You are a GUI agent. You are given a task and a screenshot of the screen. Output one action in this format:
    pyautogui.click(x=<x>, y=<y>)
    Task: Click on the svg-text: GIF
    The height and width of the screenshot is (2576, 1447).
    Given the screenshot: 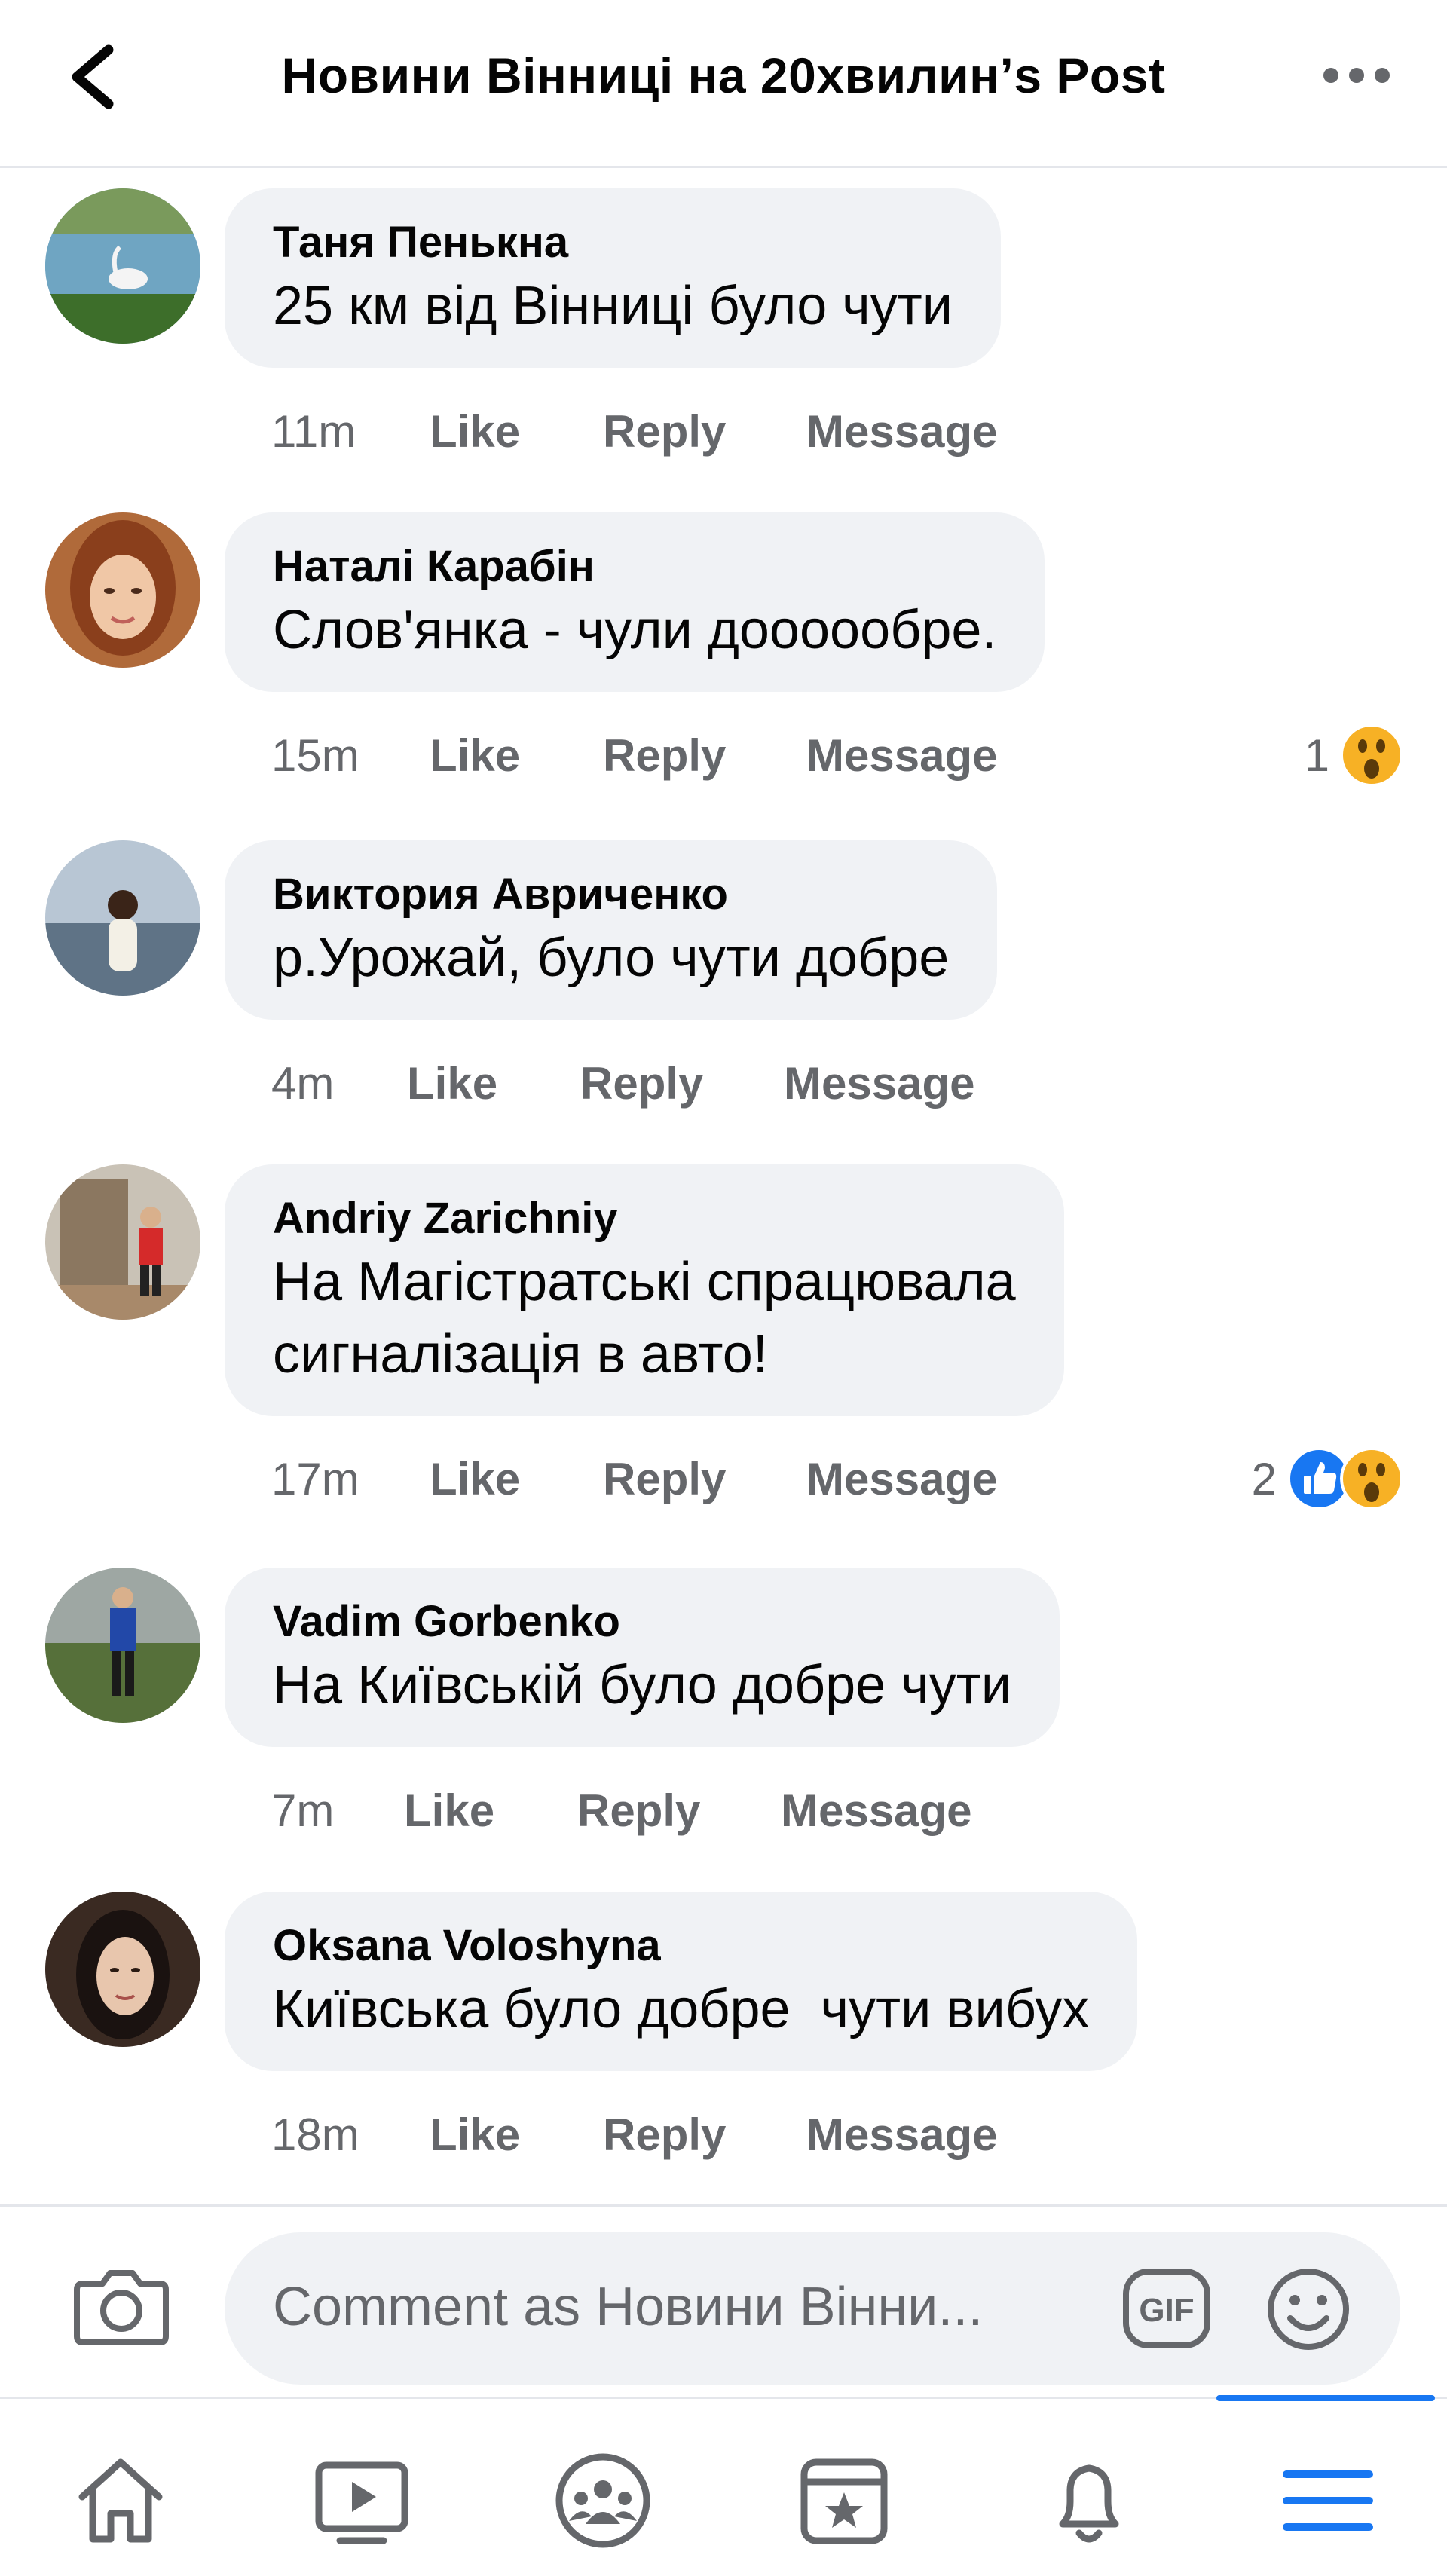 What is the action you would take?
    pyautogui.click(x=1166, y=2310)
    